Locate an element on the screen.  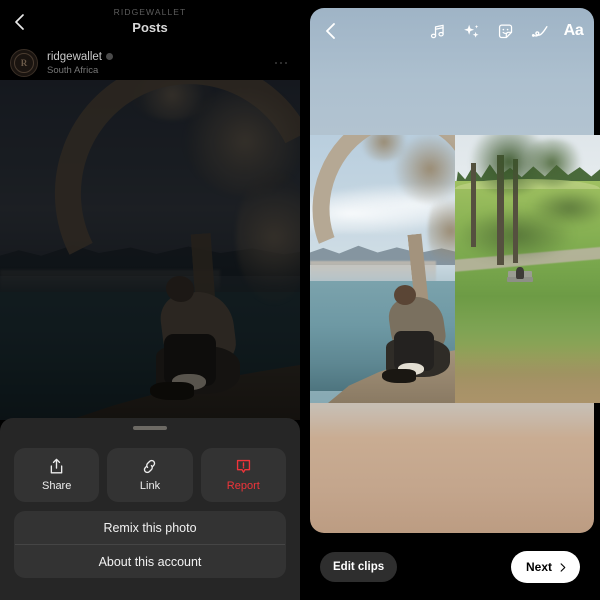
chevron-right-icon is located at coordinates (563, 567).